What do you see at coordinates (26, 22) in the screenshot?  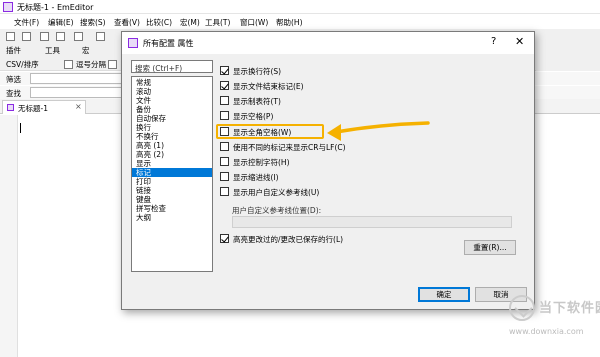 I see `menu-file: 文件(F)` at bounding box center [26, 22].